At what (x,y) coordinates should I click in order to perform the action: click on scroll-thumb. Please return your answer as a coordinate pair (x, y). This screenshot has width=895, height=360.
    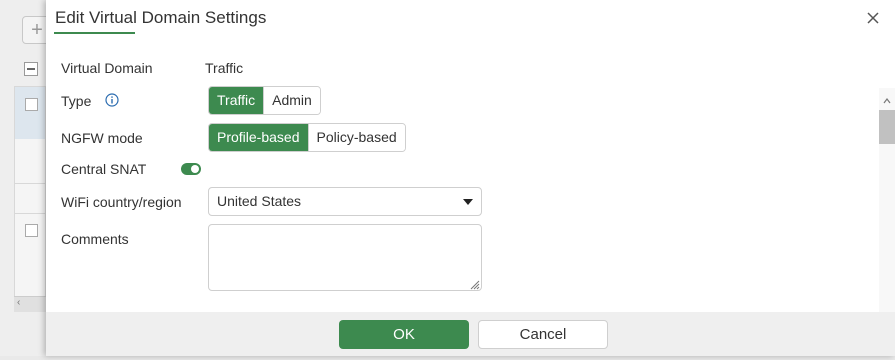
    Looking at the image, I should click on (887, 127).